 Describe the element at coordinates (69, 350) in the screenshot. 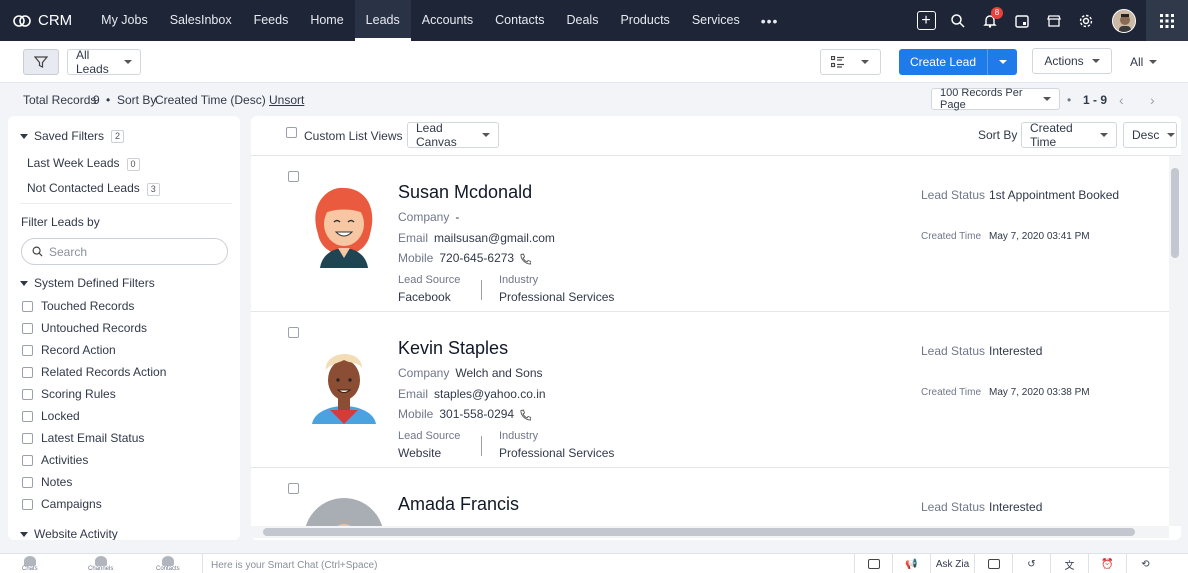

I see `filter-record-action: Record Action` at that location.